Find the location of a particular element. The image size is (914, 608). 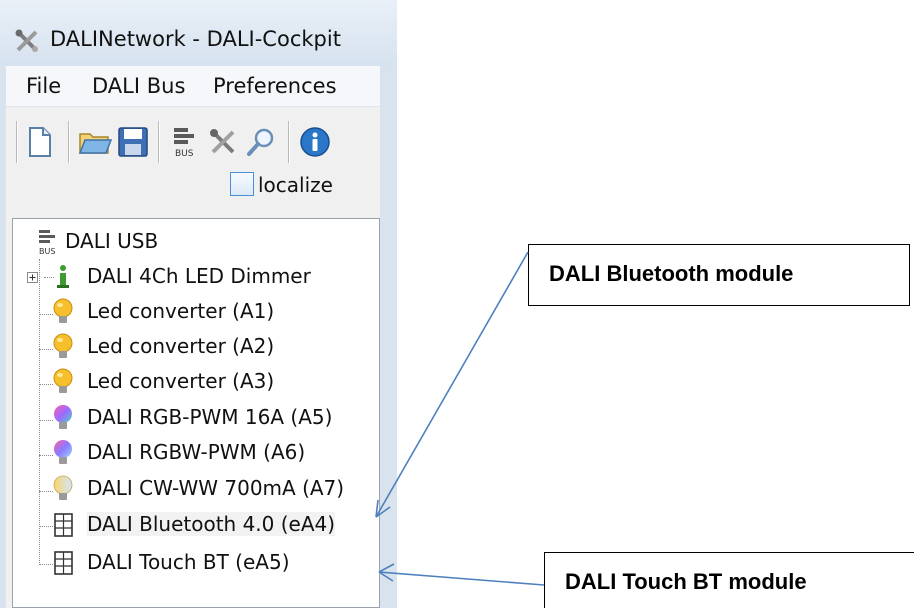

arrow-to-bluetooth is located at coordinates (452, 384).